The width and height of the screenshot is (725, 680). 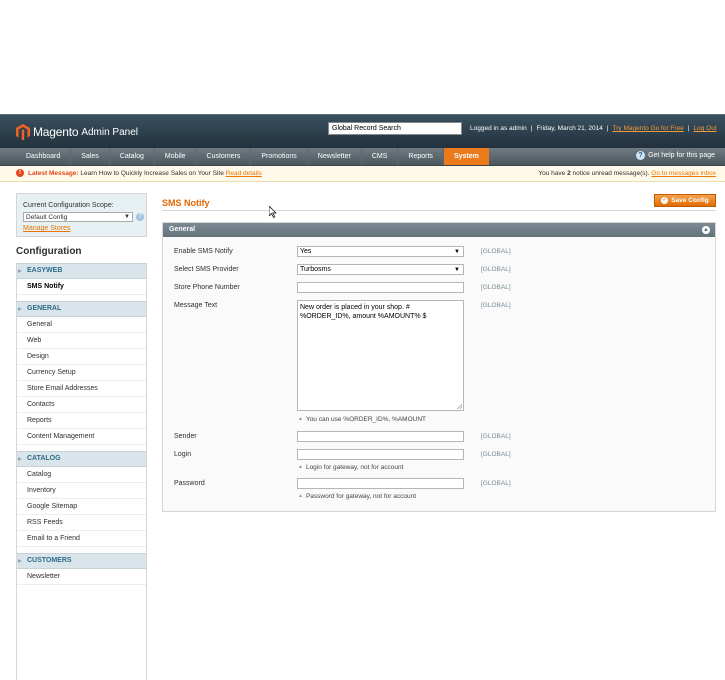 I want to click on sidebar-item-design: Design, so click(x=81, y=357).